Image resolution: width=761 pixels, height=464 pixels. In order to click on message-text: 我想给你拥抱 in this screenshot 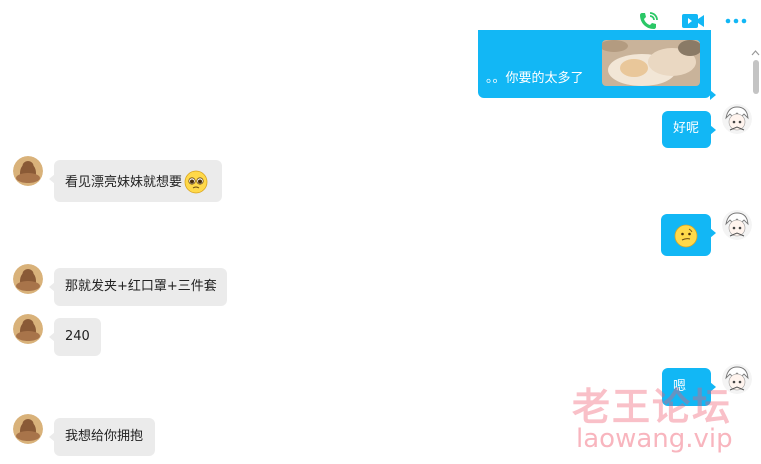, I will do `click(104, 436)`.